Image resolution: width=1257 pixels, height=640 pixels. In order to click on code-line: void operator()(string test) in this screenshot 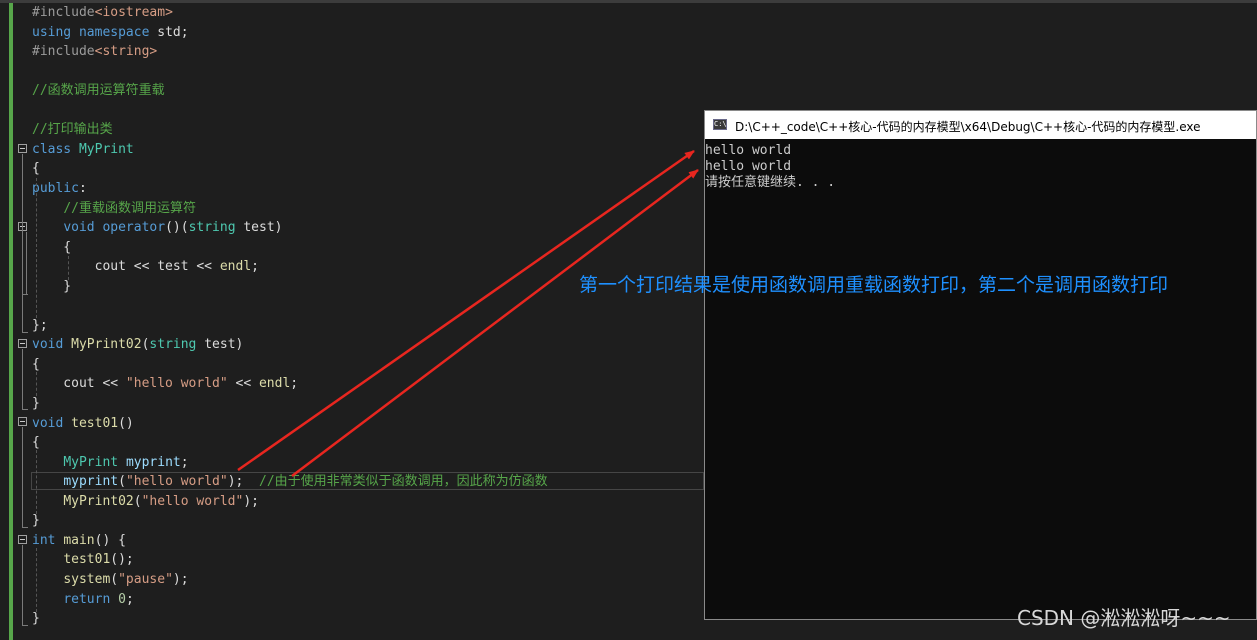, I will do `click(157, 227)`.